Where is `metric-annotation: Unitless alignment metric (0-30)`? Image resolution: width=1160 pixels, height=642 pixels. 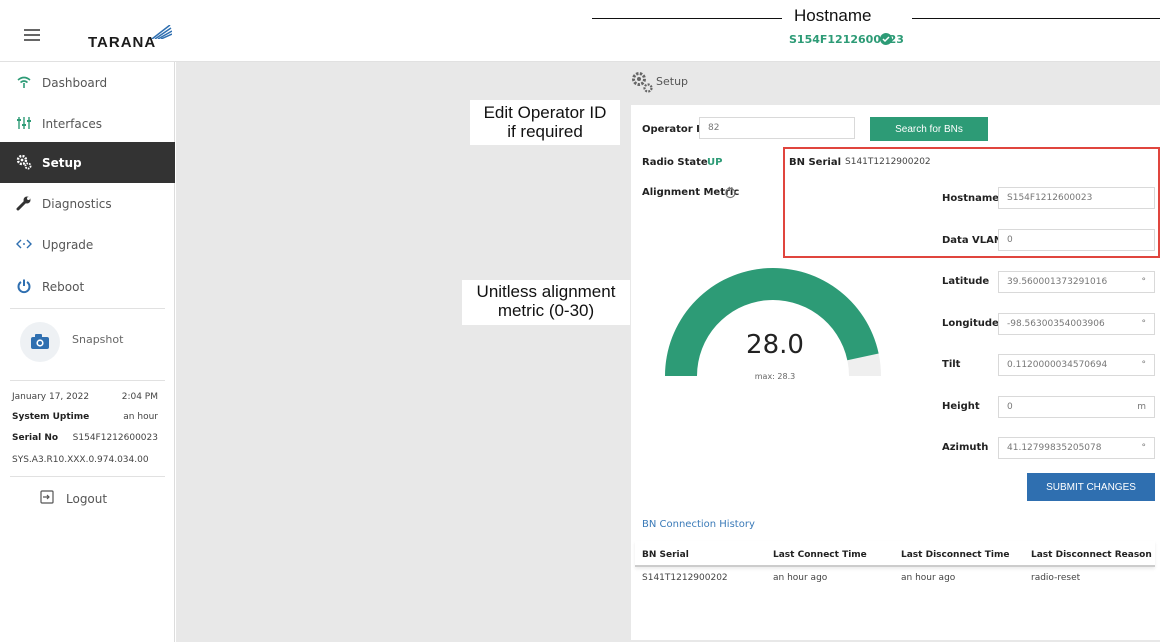
metric-annotation: Unitless alignment metric (0-30) is located at coordinates (546, 302).